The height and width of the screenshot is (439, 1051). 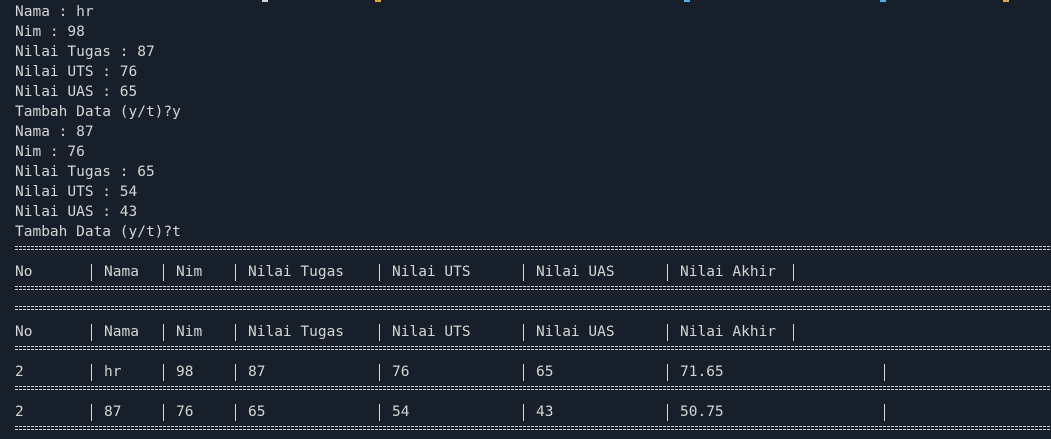 What do you see at coordinates (185, 372) in the screenshot?
I see `cell-nim: 98` at bounding box center [185, 372].